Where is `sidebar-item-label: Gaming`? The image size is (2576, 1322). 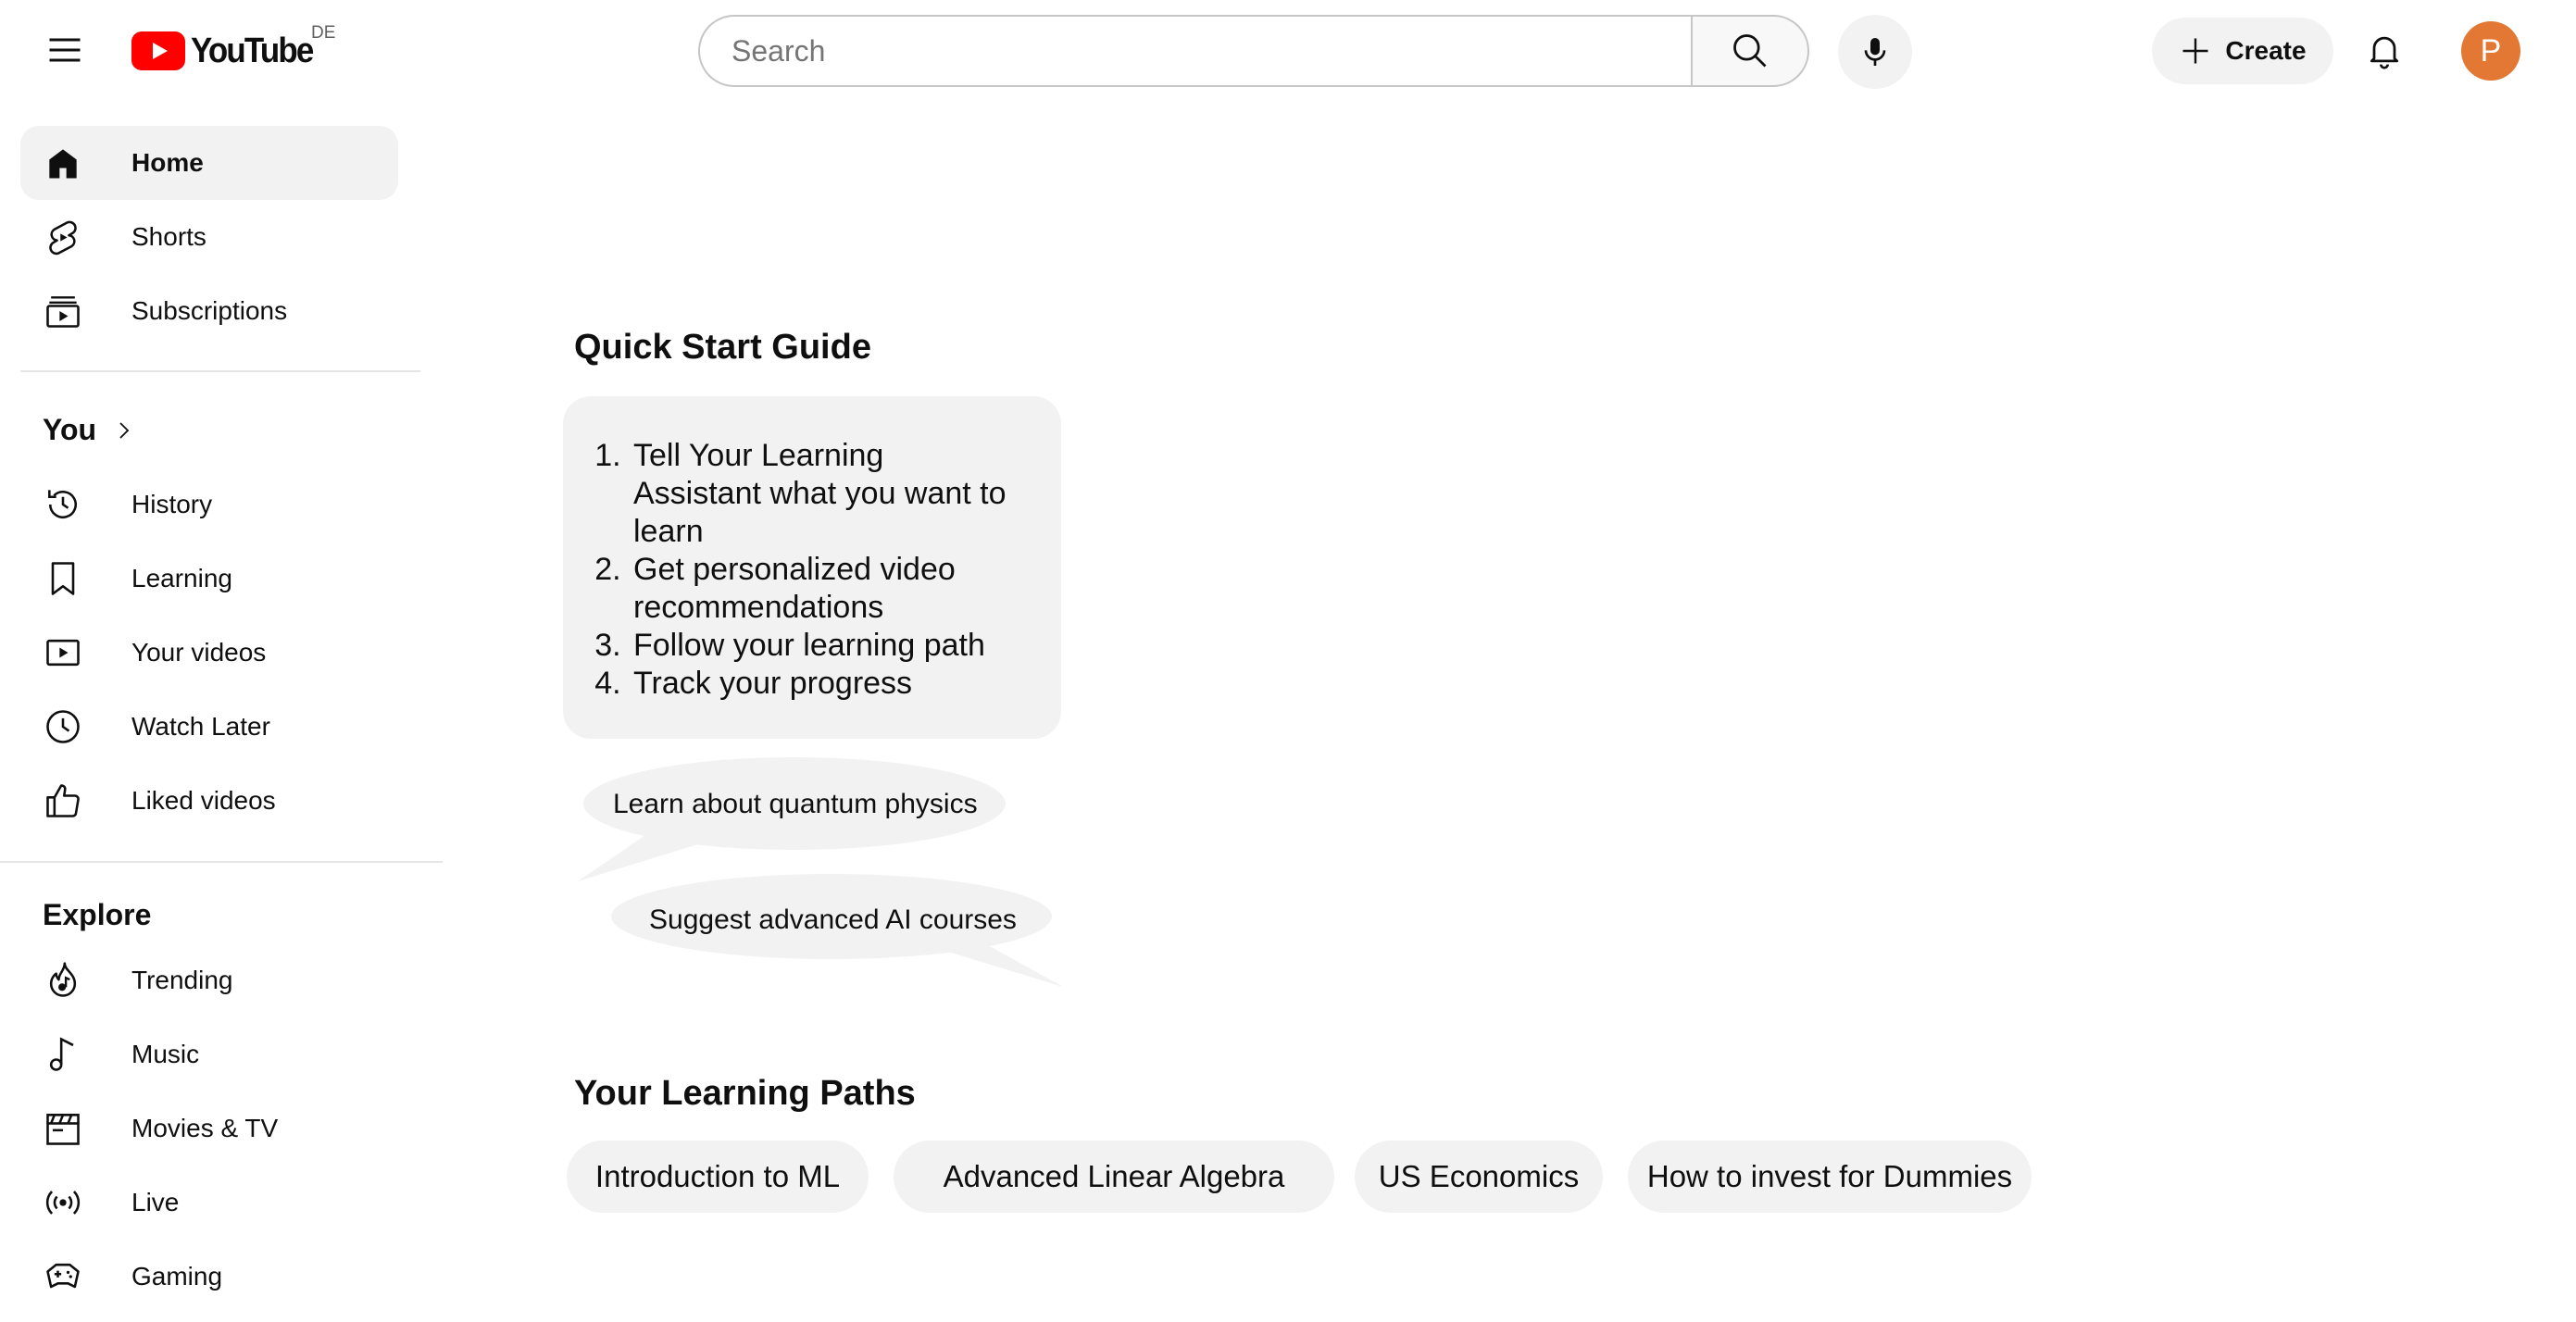
sidebar-item-label: Gaming is located at coordinates (177, 1276).